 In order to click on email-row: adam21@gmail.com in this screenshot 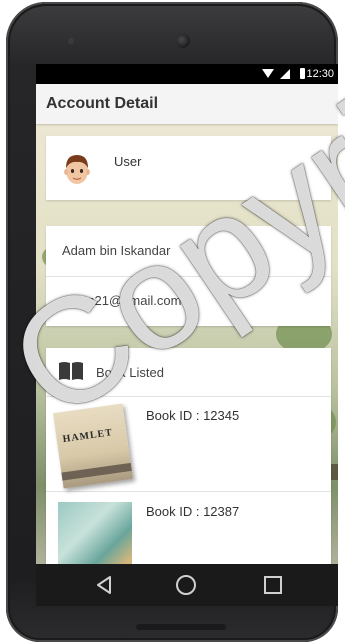, I will do `click(188, 301)`.